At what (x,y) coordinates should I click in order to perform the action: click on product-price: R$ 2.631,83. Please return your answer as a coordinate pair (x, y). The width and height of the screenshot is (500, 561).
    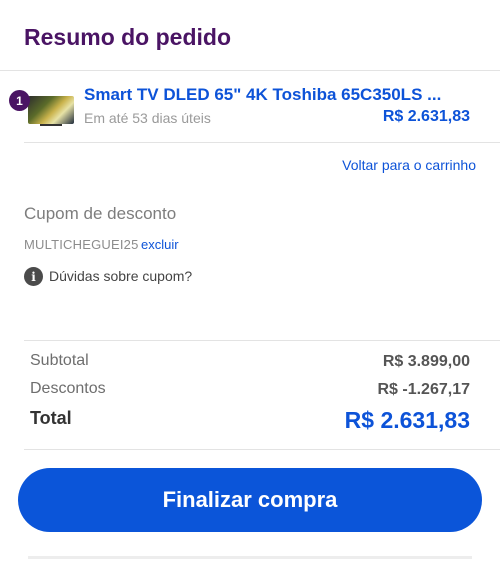
    Looking at the image, I should click on (426, 116).